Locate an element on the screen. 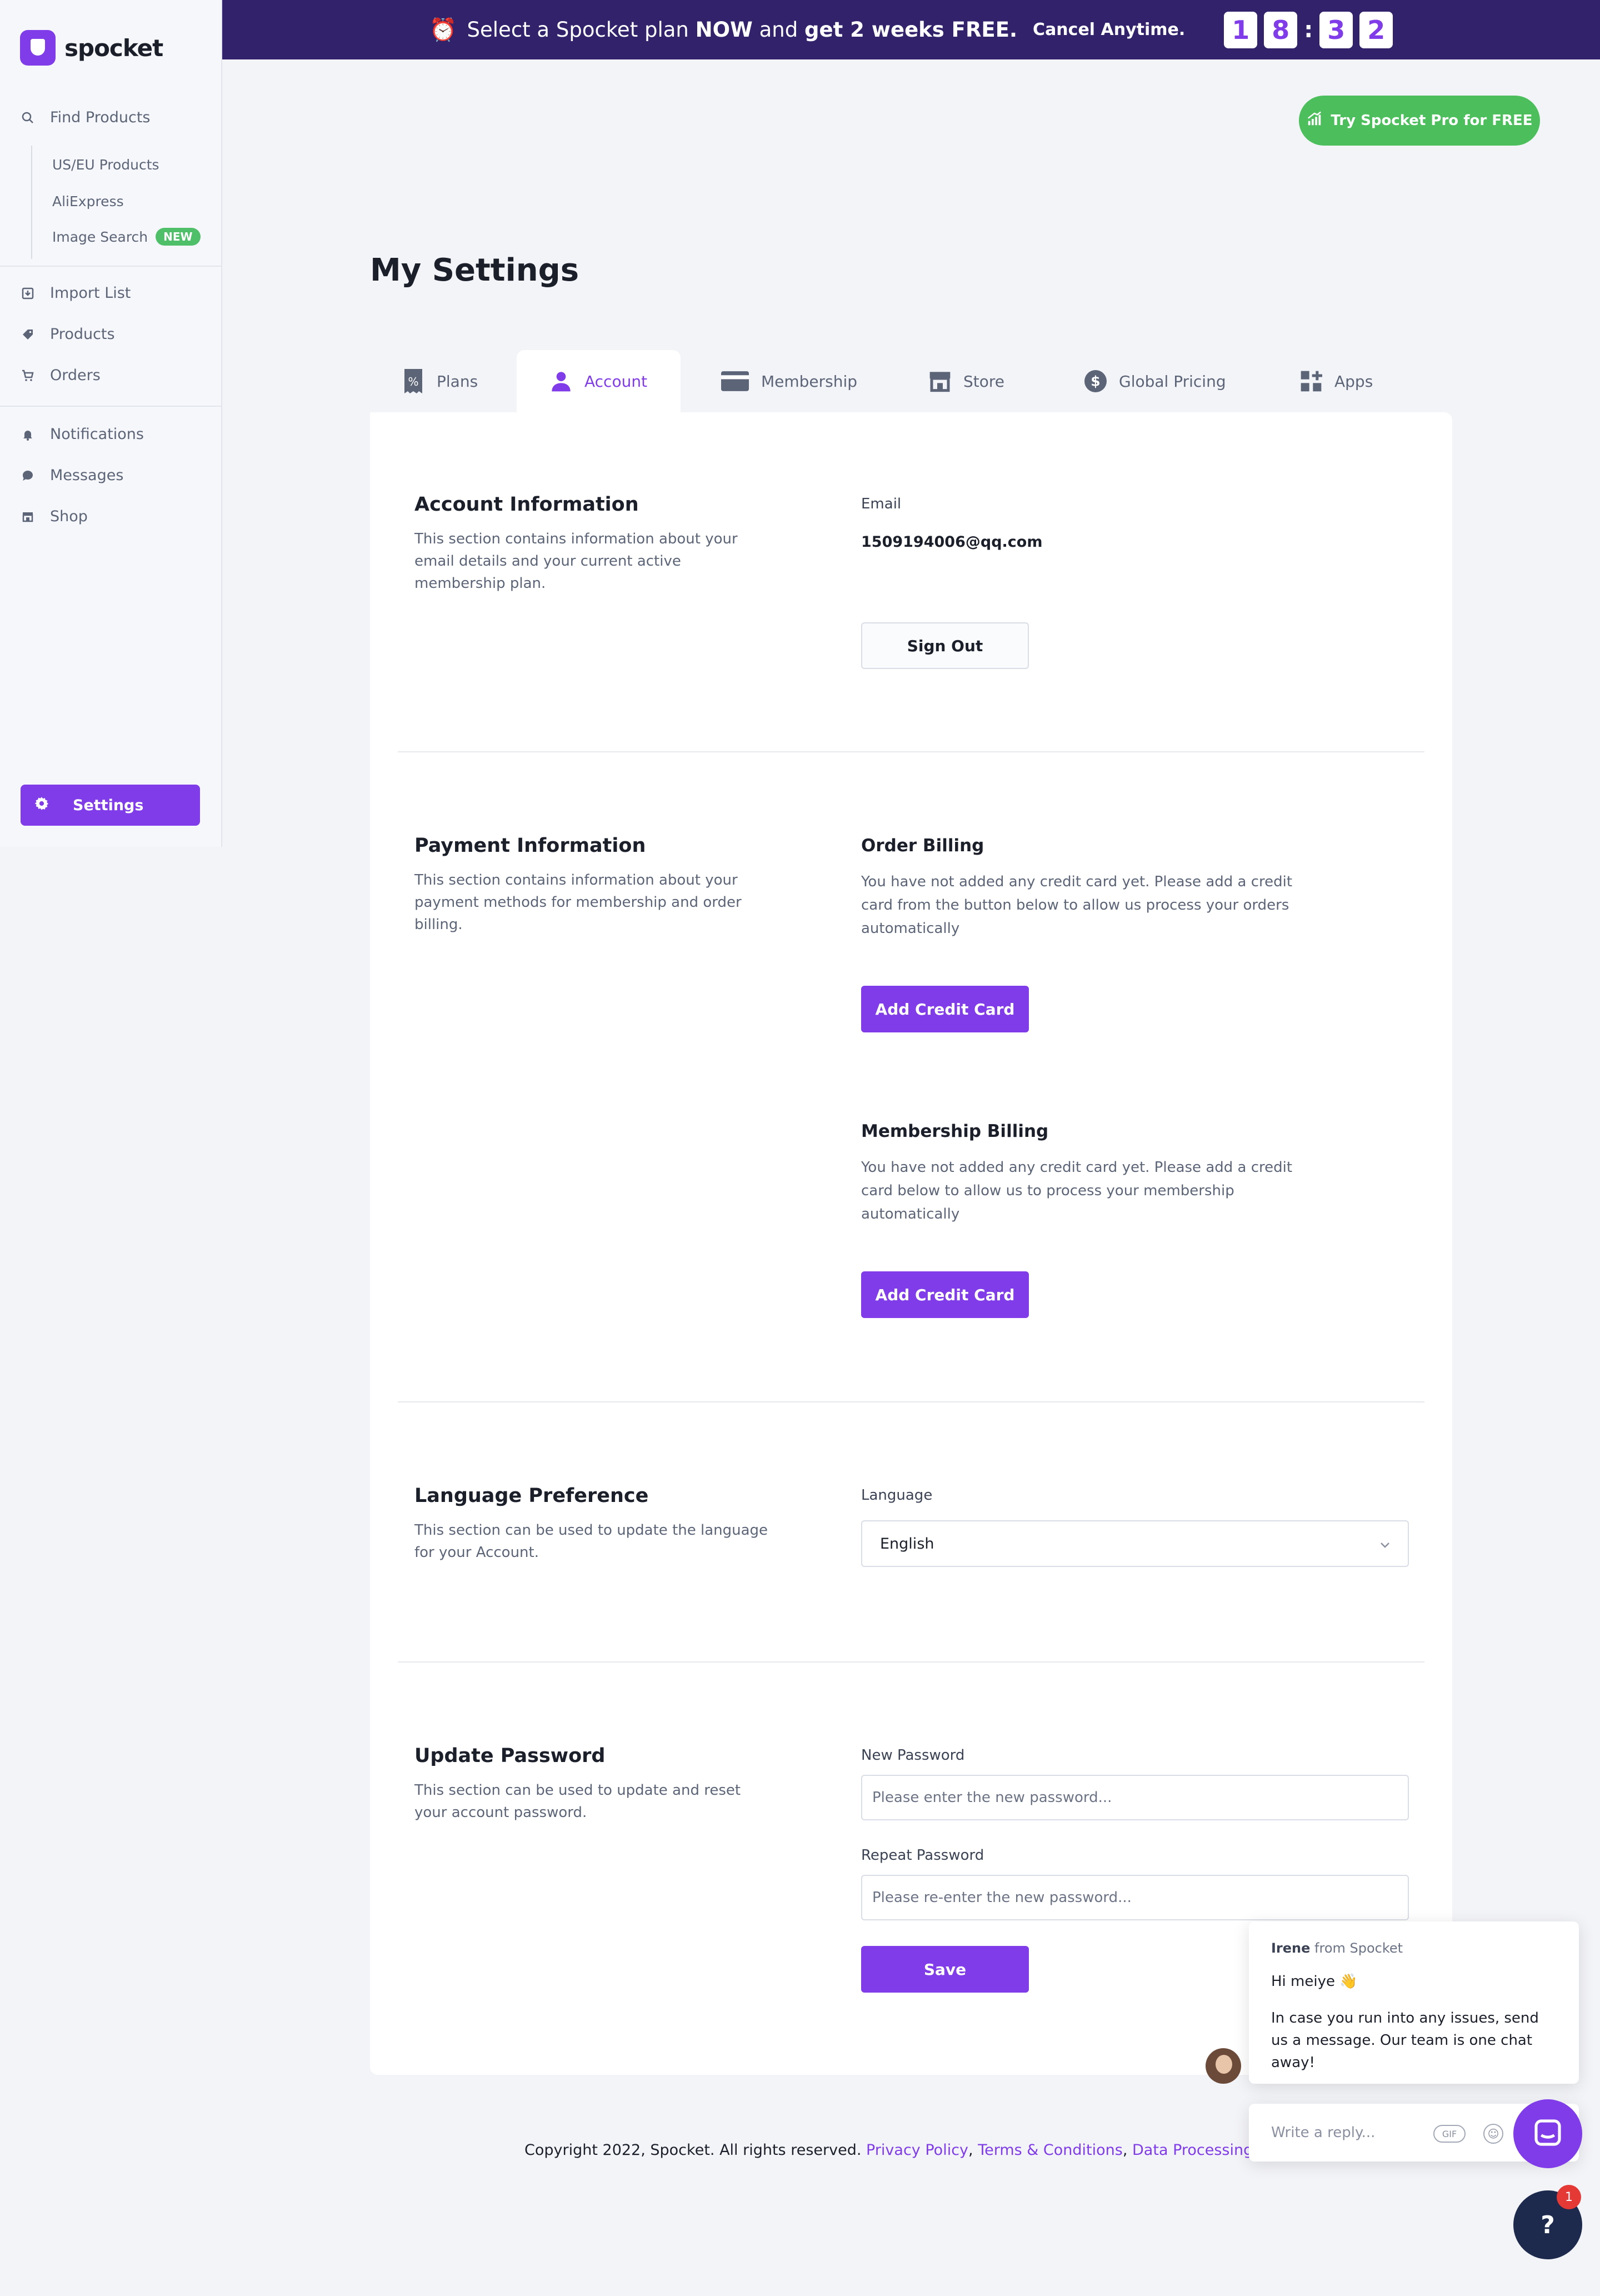 This screenshot has width=1600, height=2296. help-notification-badge: 1 is located at coordinates (1569, 2197).